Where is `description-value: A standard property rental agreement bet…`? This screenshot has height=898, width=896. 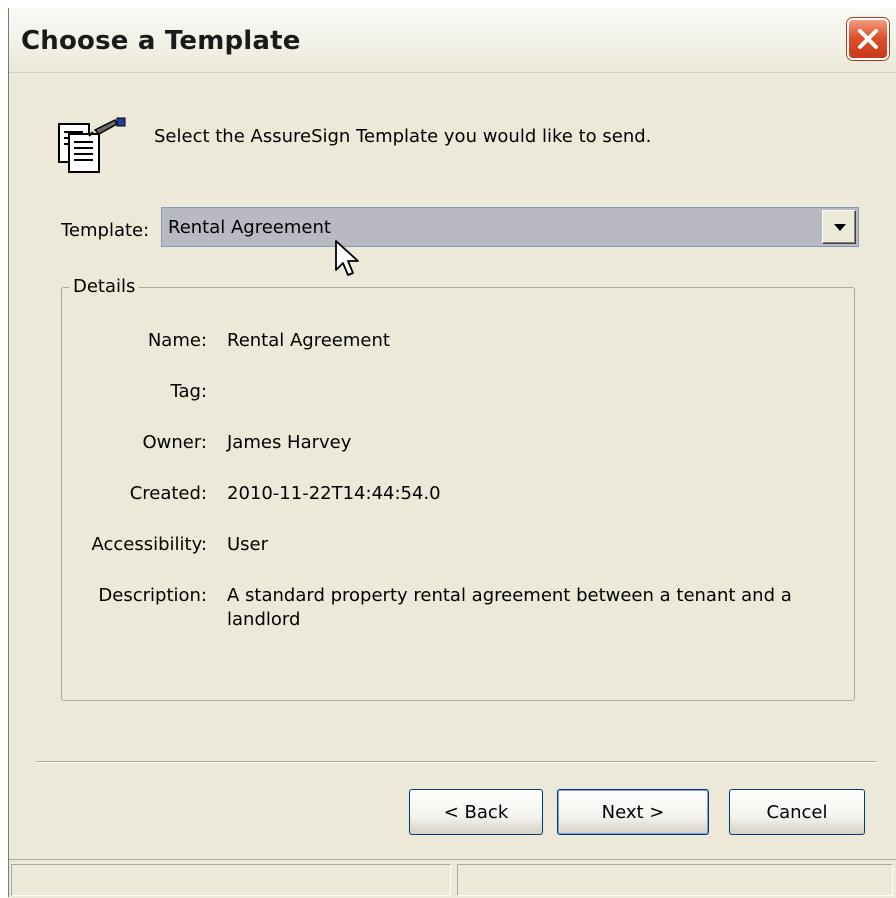 description-value: A standard property rental agreement bet… is located at coordinates (509, 607).